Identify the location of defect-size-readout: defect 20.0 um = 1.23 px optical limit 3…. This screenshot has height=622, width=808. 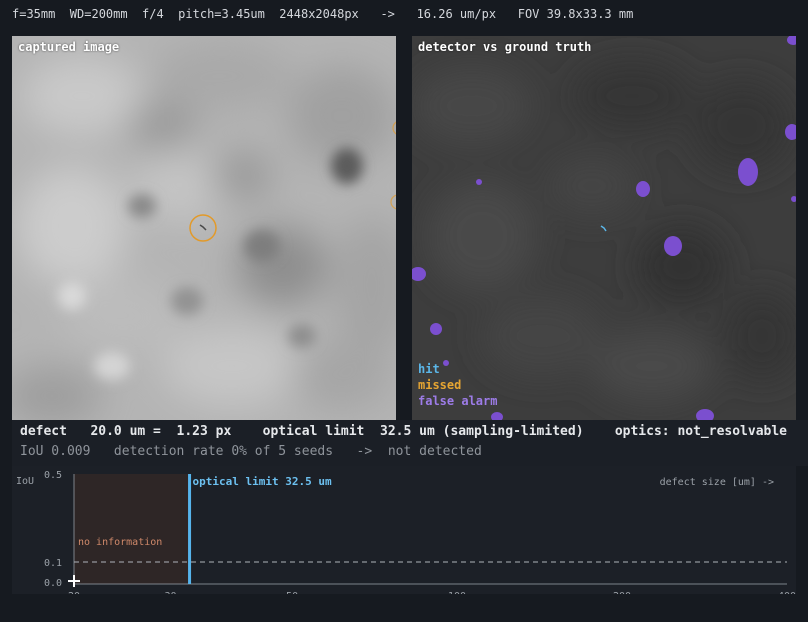
(404, 431).